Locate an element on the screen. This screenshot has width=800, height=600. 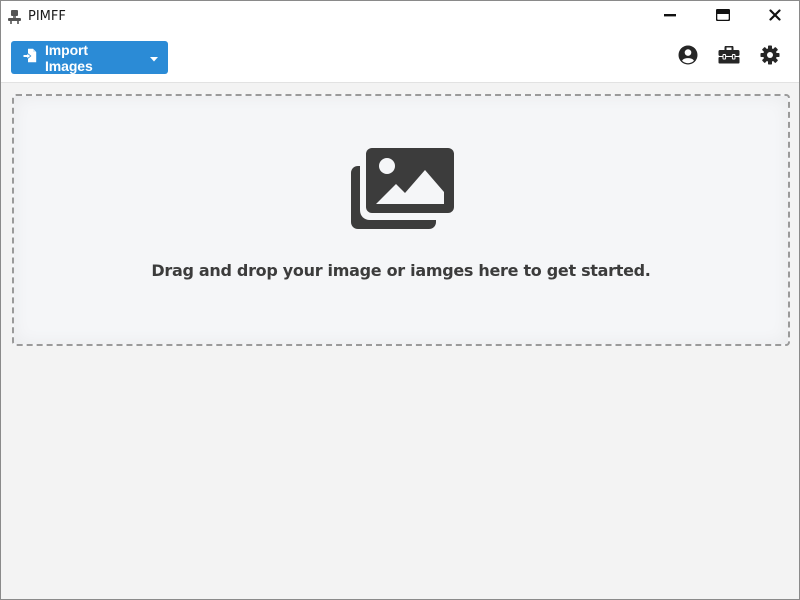
maximize-icon is located at coordinates (723, 17).